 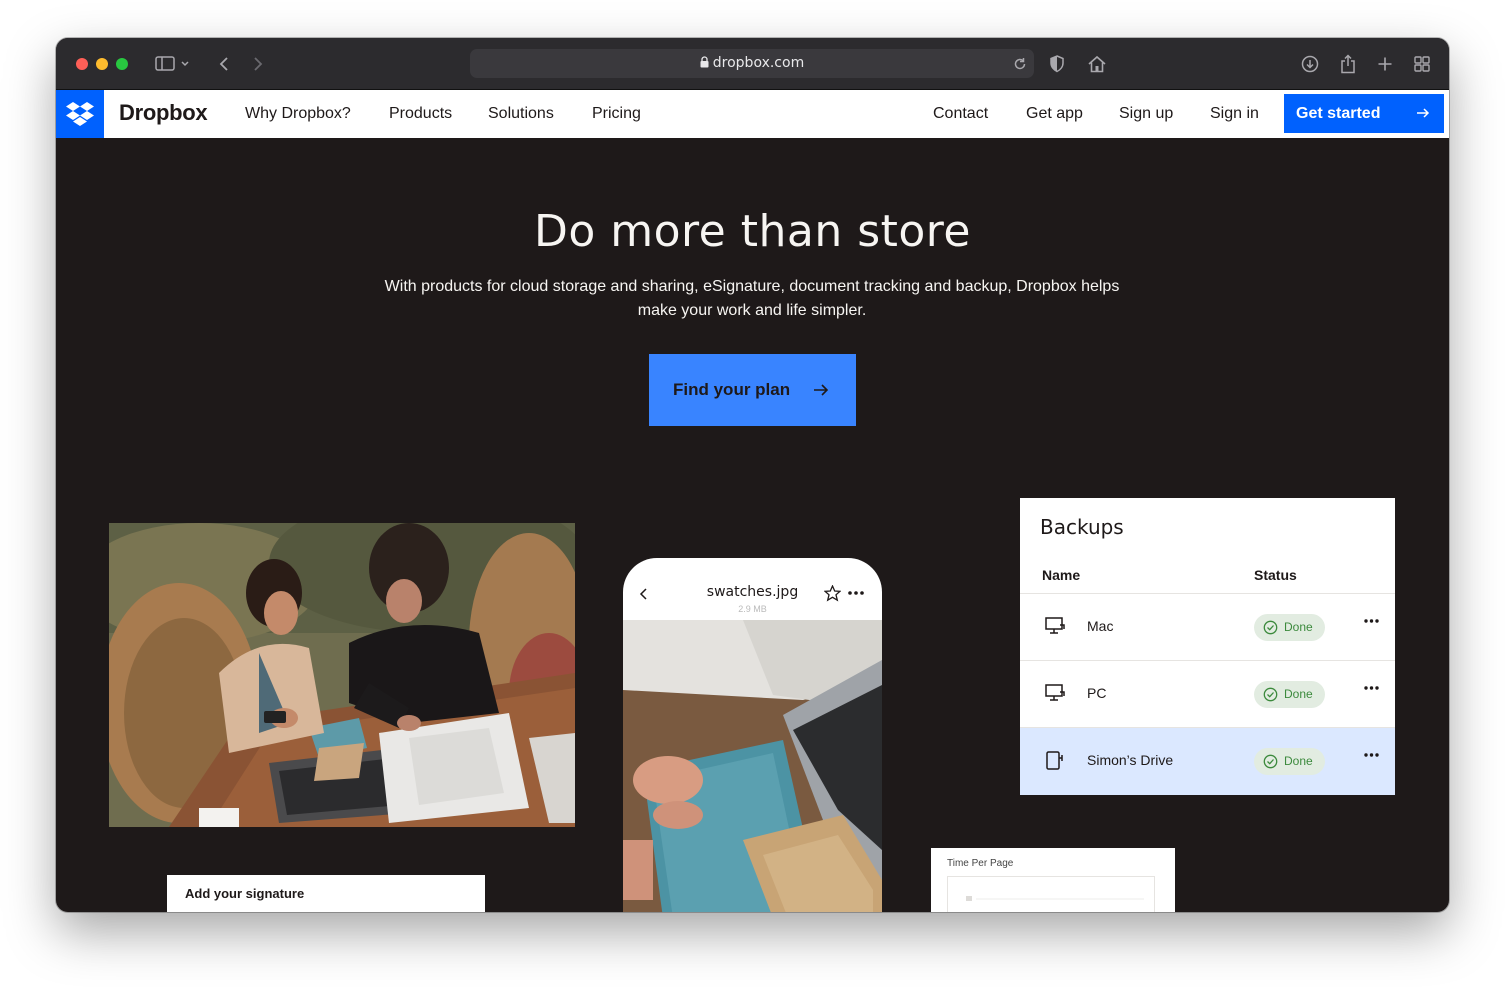 I want to click on sidebar-toggle-icon, so click(x=172, y=64).